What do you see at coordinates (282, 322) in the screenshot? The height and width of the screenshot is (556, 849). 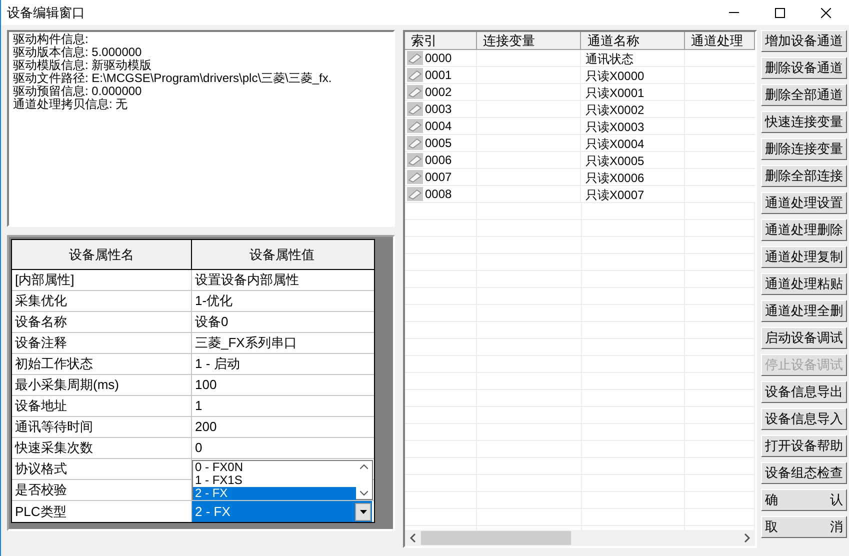 I see `property-value: 设备0` at bounding box center [282, 322].